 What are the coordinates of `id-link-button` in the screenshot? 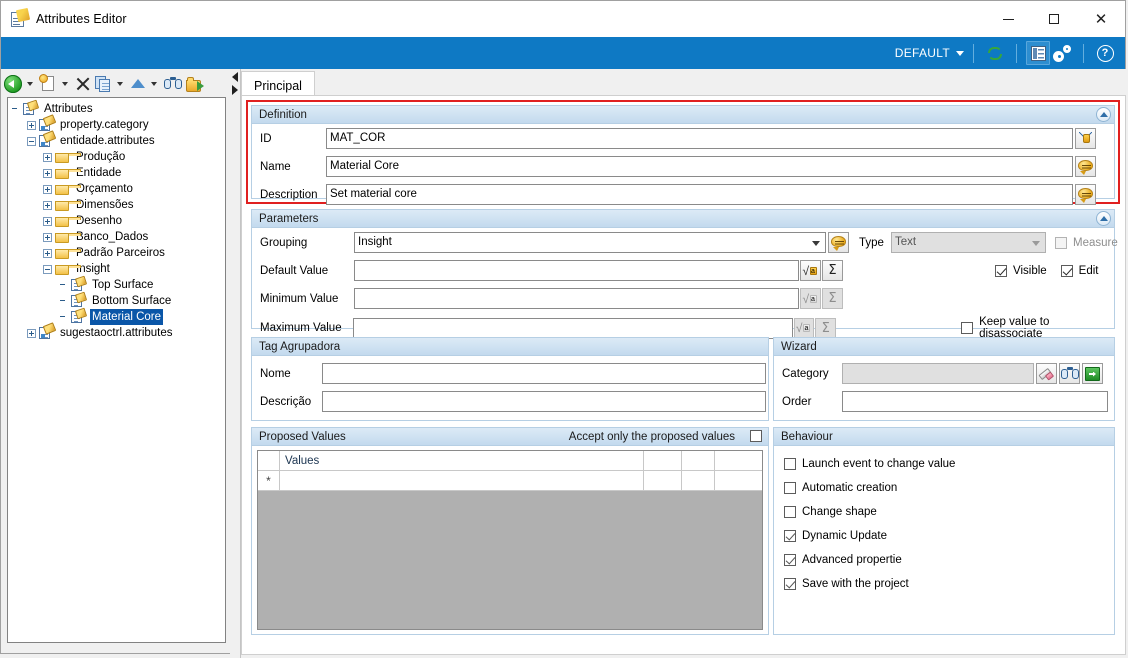 It's located at (1085, 138).